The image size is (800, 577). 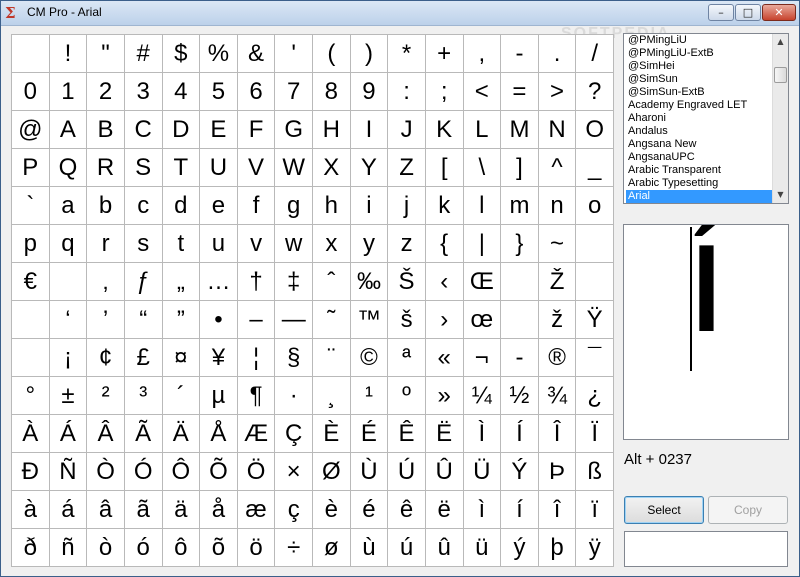 I want to click on close-button: ✕, so click(x=779, y=12).